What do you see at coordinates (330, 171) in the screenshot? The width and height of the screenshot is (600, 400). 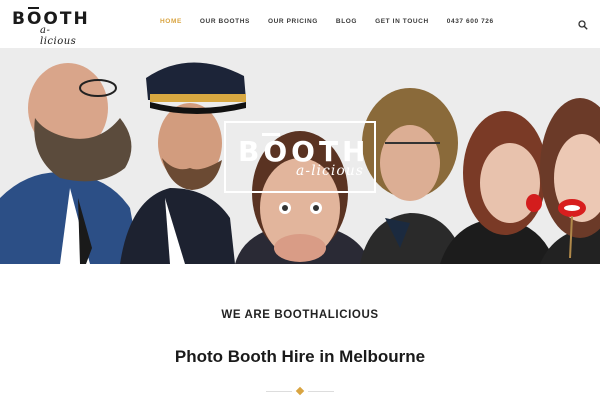 I see `hero-logo-sub-text: a-licious` at bounding box center [330, 171].